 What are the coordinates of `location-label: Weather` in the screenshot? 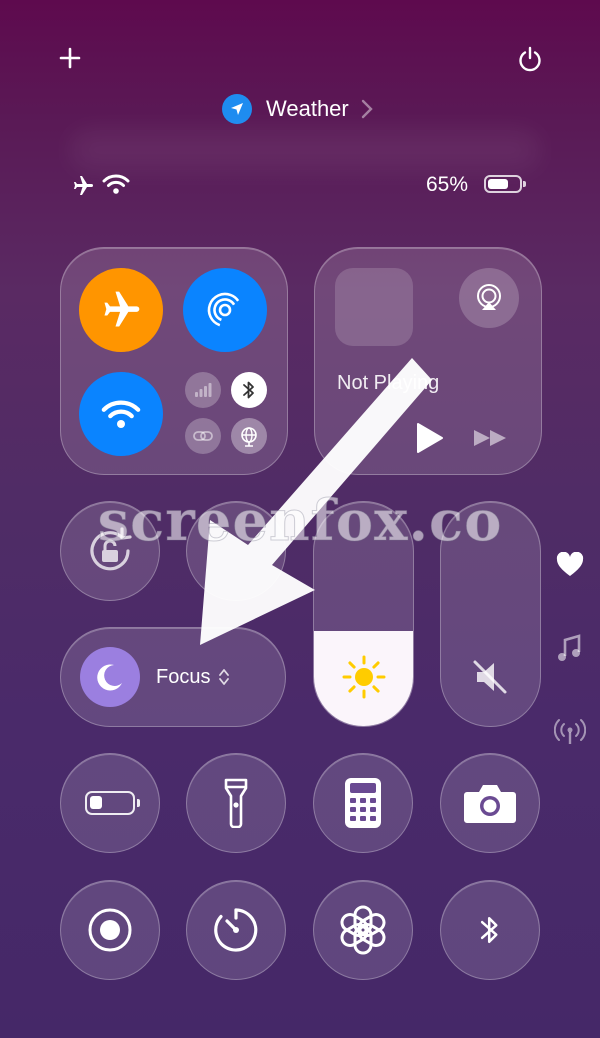 It's located at (307, 108).